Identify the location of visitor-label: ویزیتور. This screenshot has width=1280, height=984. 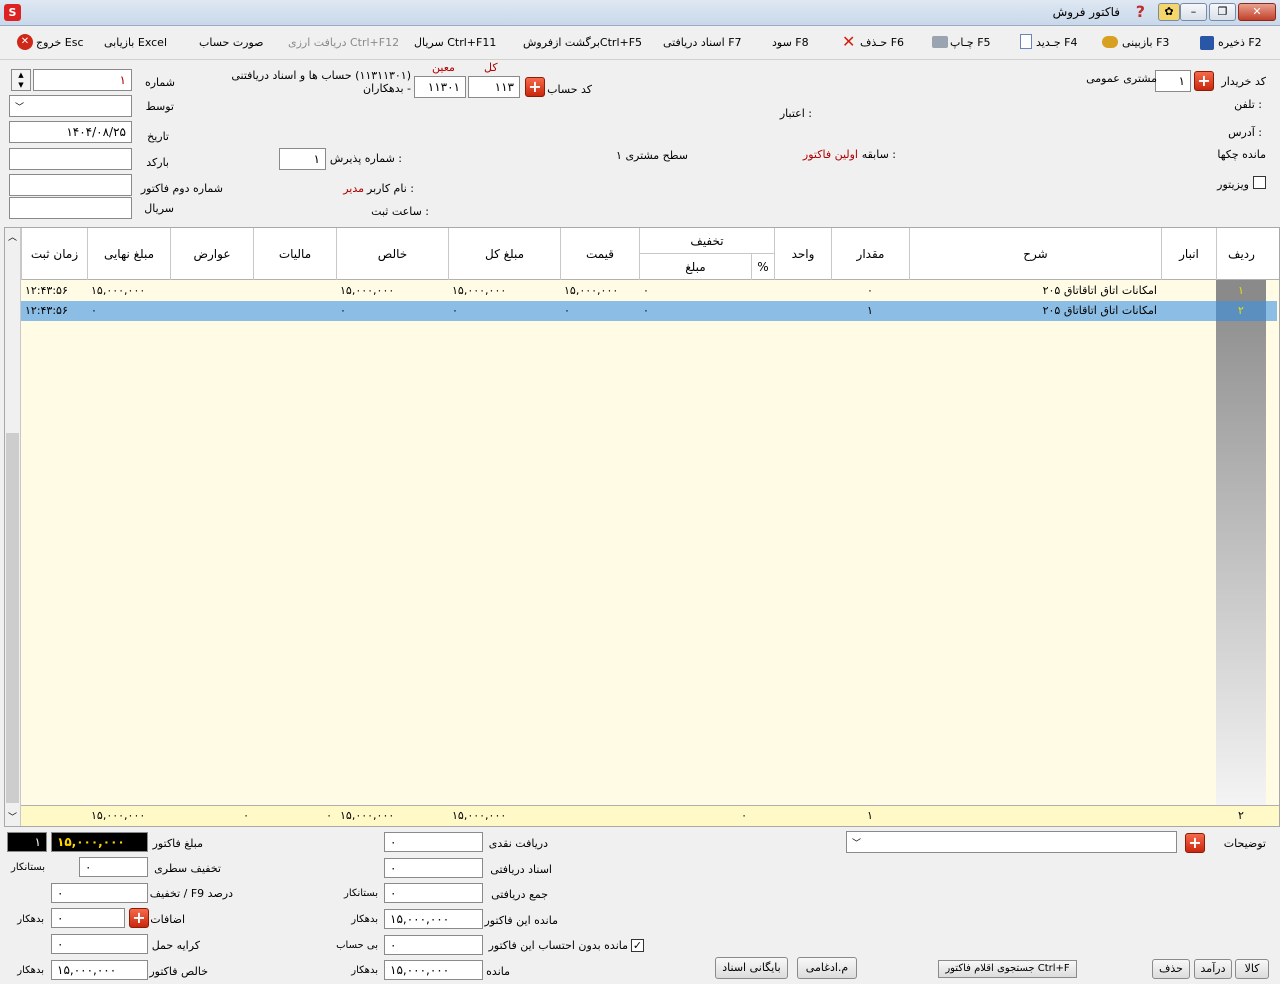
(1233, 184).